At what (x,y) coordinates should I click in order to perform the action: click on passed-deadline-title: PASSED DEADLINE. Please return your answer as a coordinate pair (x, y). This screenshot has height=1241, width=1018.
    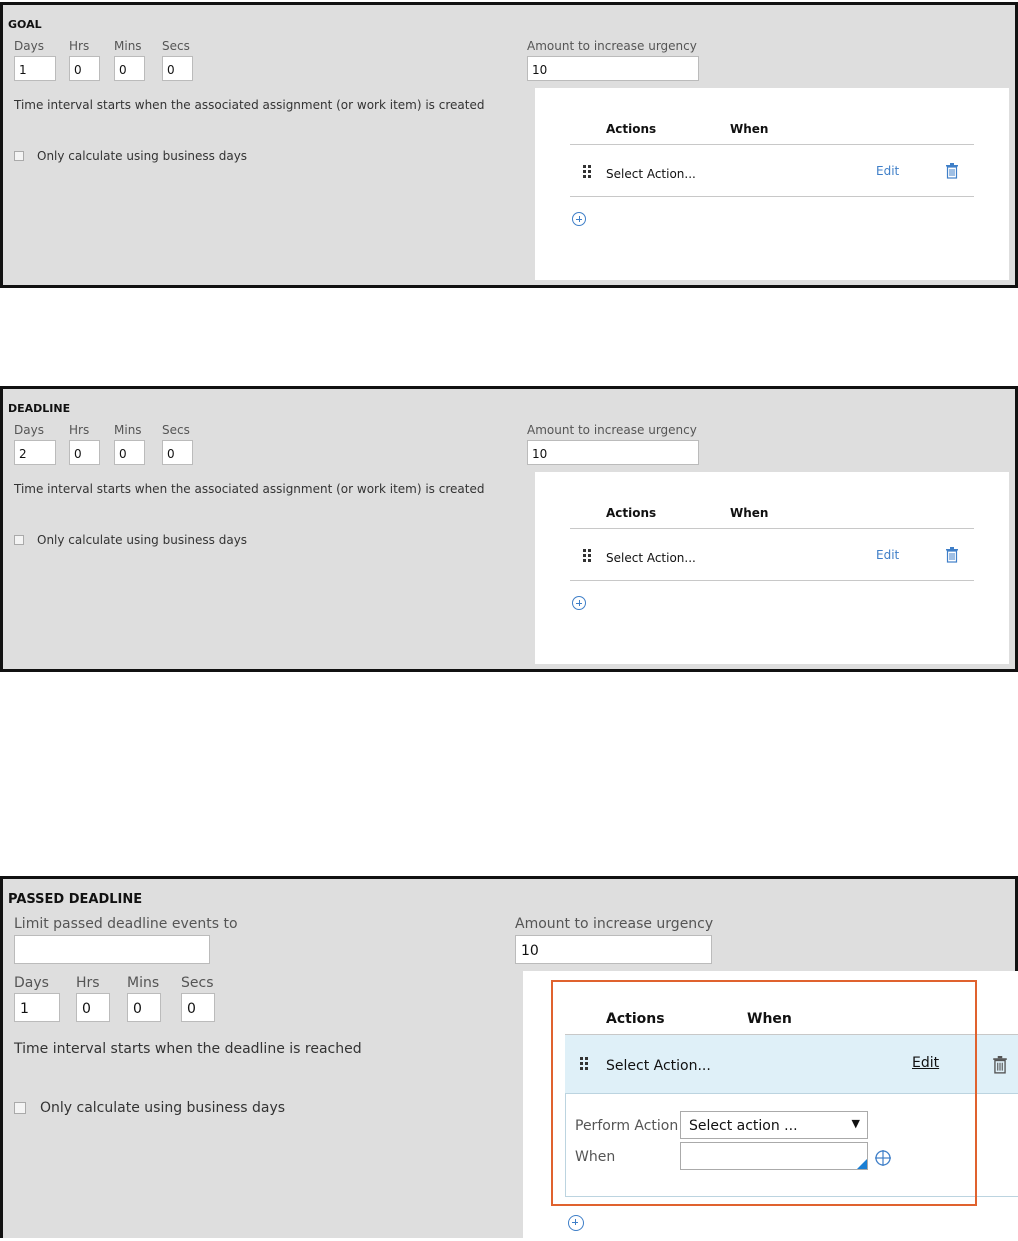
    Looking at the image, I should click on (75, 899).